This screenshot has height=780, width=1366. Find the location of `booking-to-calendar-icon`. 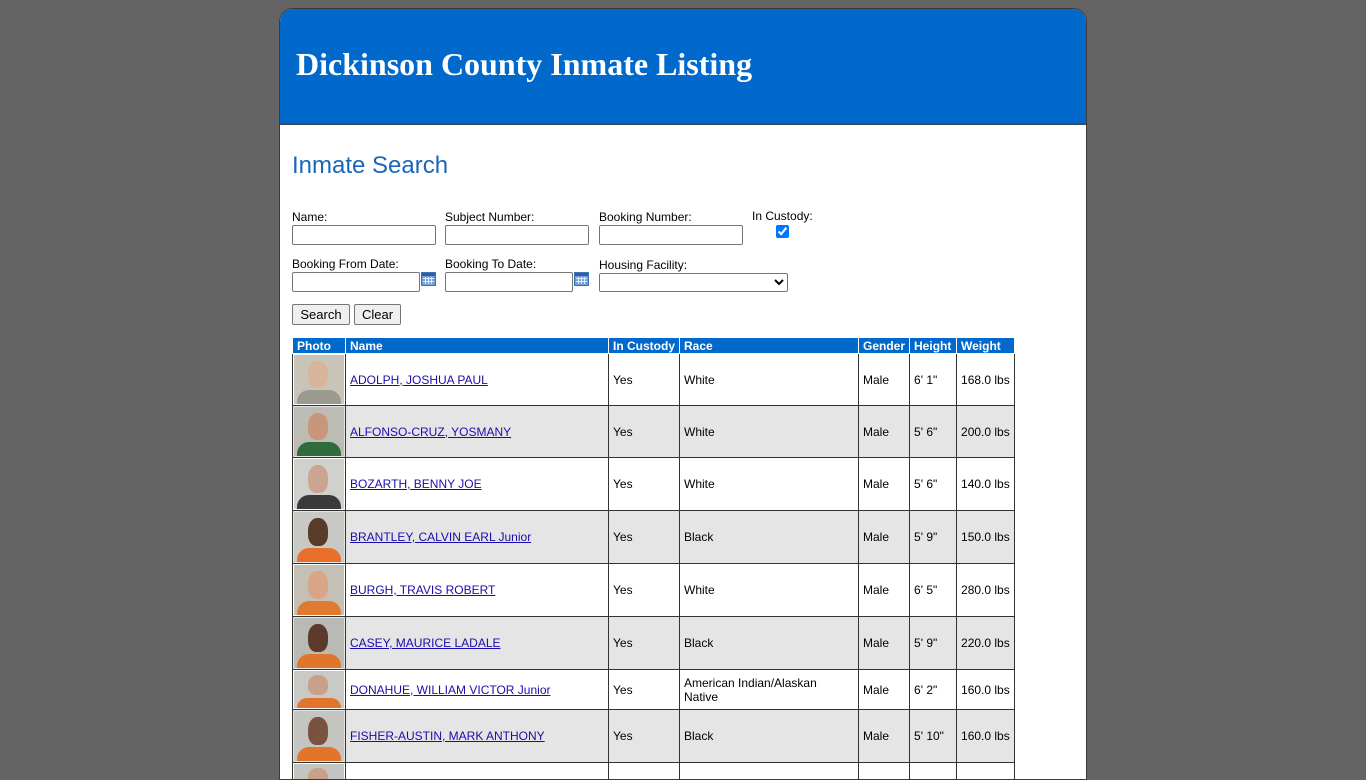

booking-to-calendar-icon is located at coordinates (581, 279).